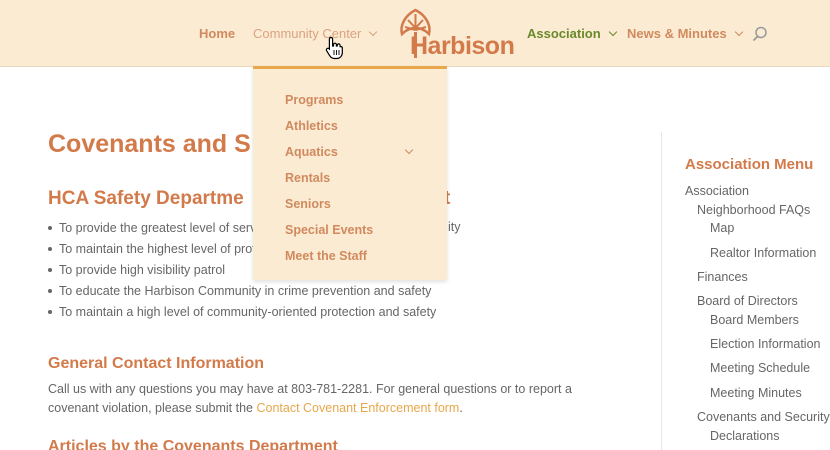  Describe the element at coordinates (350, 204) in the screenshot. I see `dropdown-item-seniors: Seniors` at that location.